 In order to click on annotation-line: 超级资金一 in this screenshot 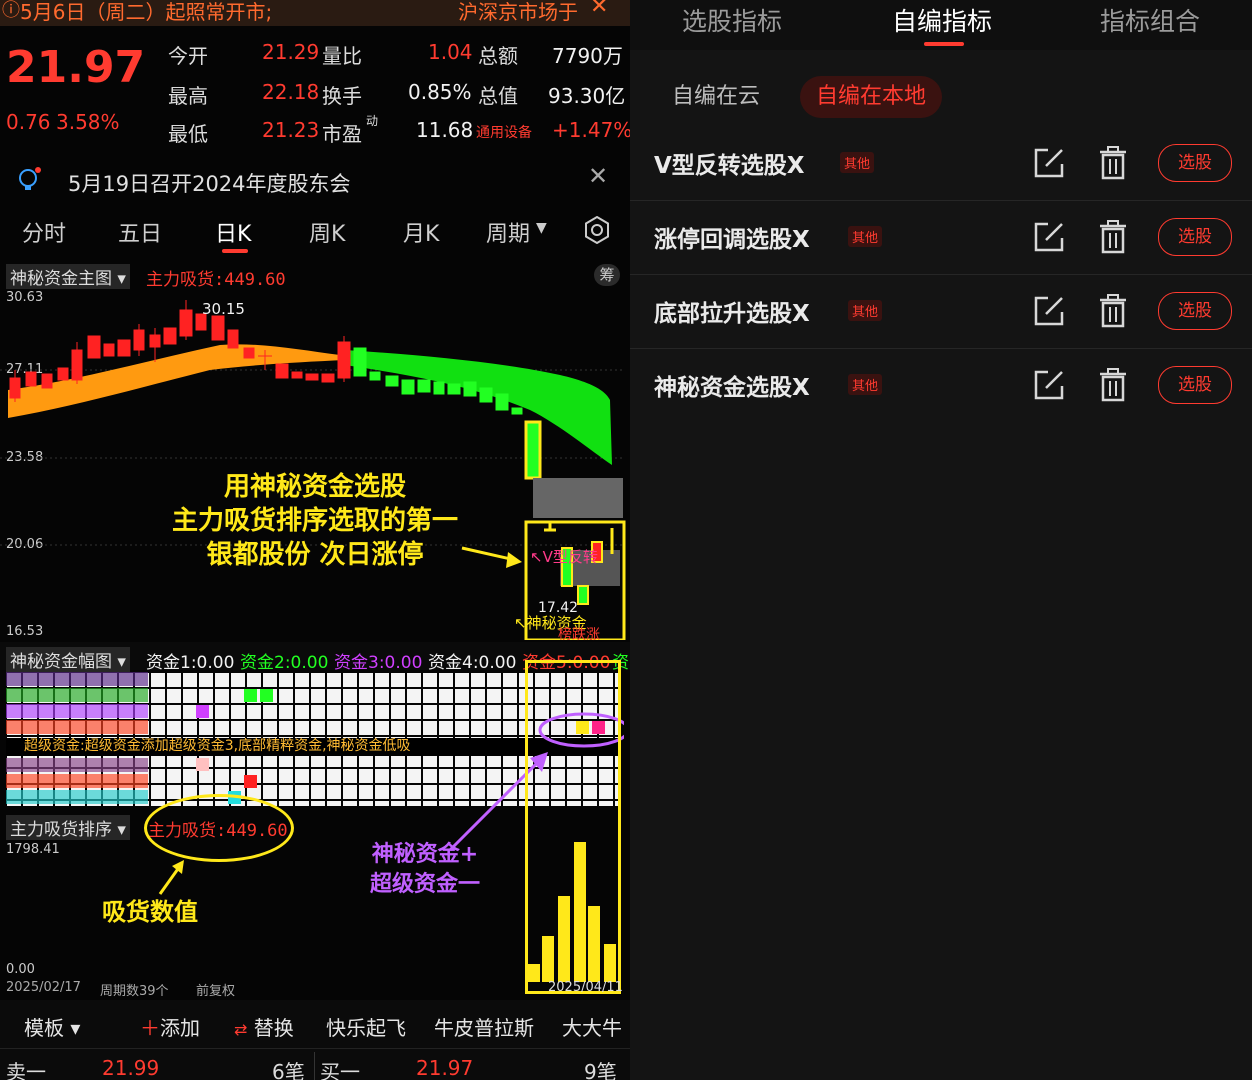, I will do `click(424, 884)`.